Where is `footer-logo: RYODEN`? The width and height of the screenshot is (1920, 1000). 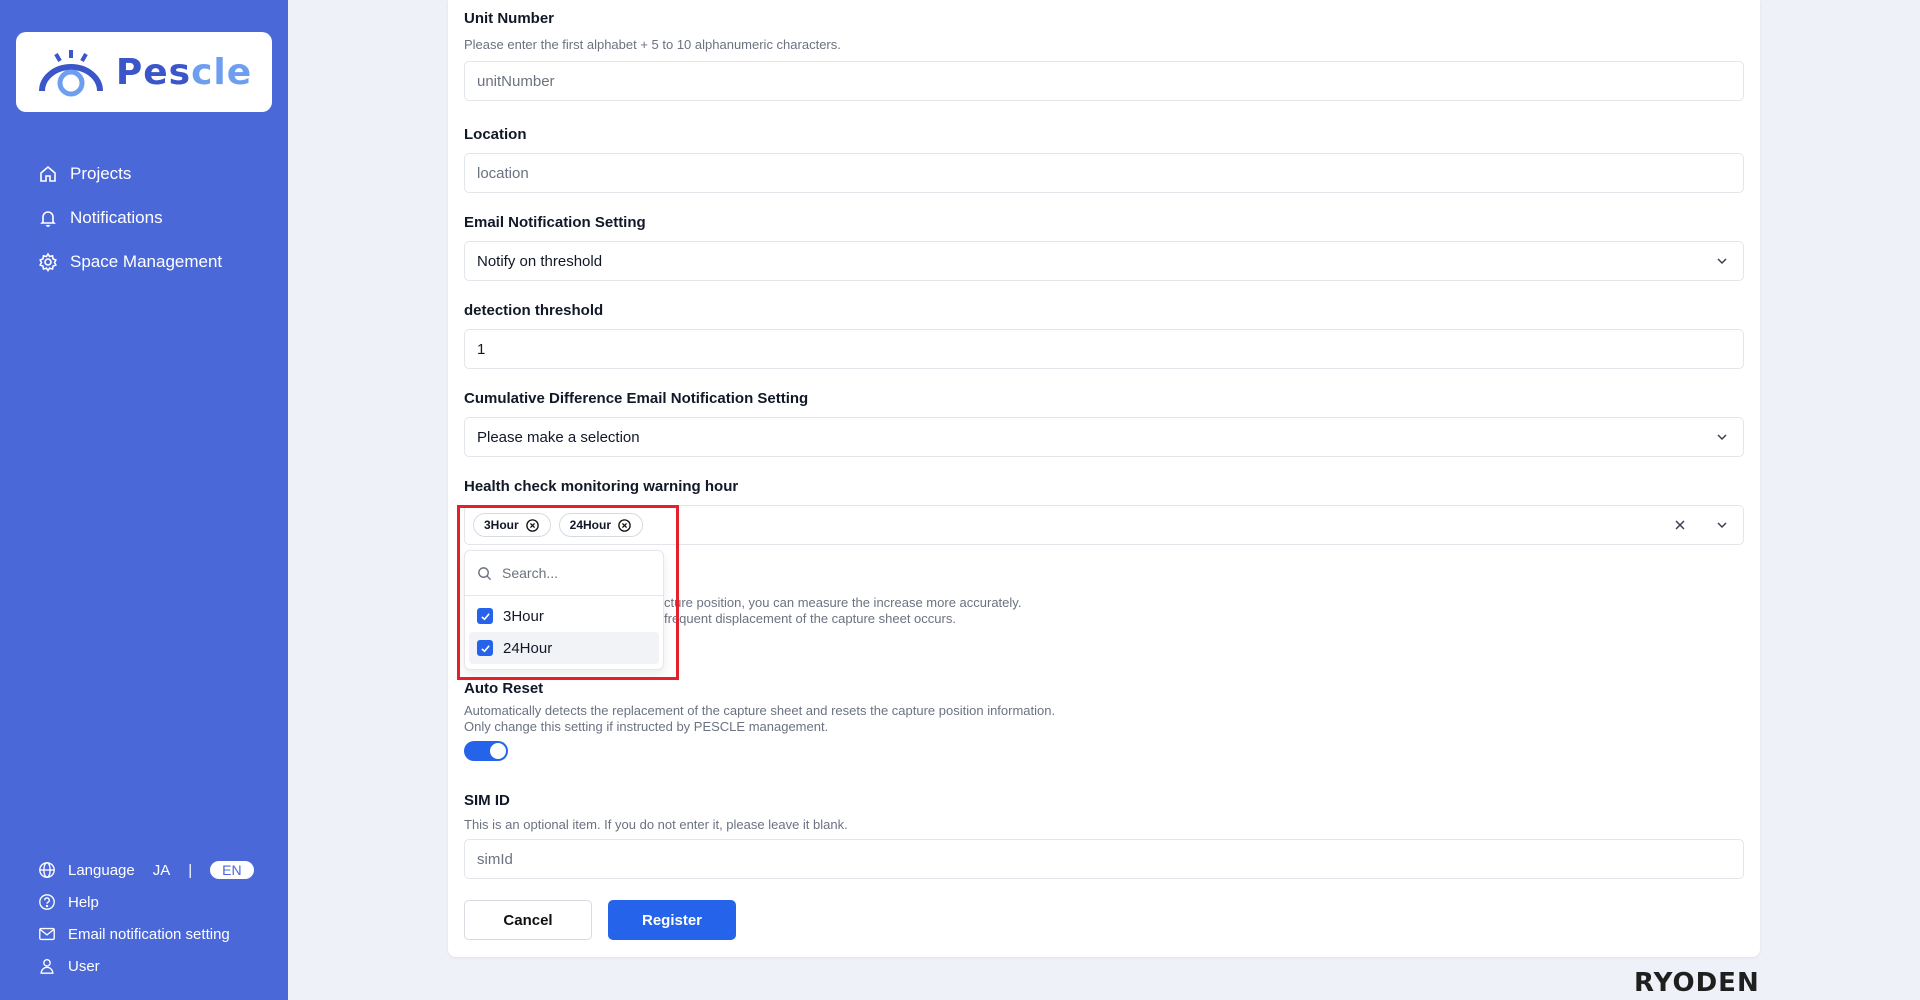 footer-logo: RYODEN is located at coordinates (1697, 983).